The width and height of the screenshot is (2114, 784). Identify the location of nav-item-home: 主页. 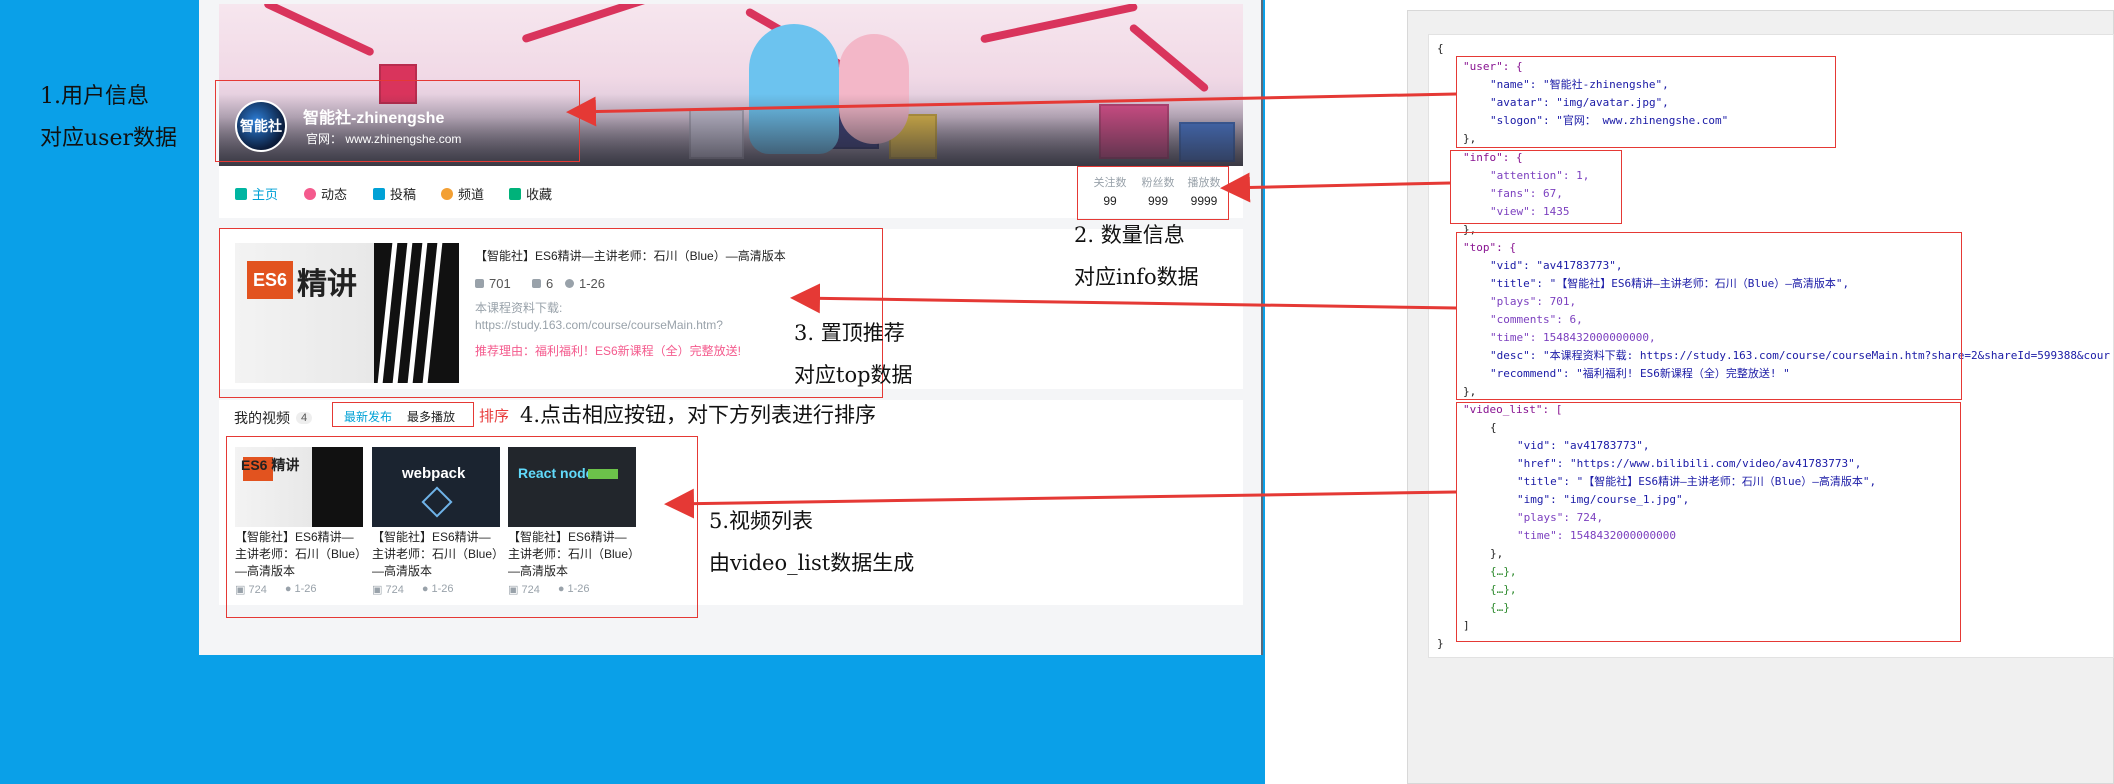
(256, 193).